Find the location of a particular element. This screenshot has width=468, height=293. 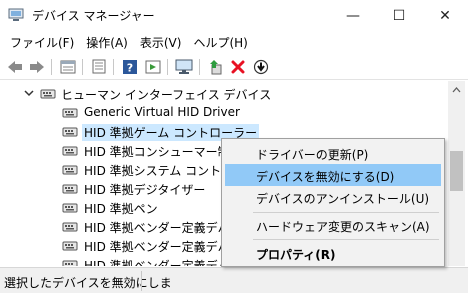

menu-scan-hardware-label: ハードウェア変更のスキャン(A) is located at coordinates (343, 227).